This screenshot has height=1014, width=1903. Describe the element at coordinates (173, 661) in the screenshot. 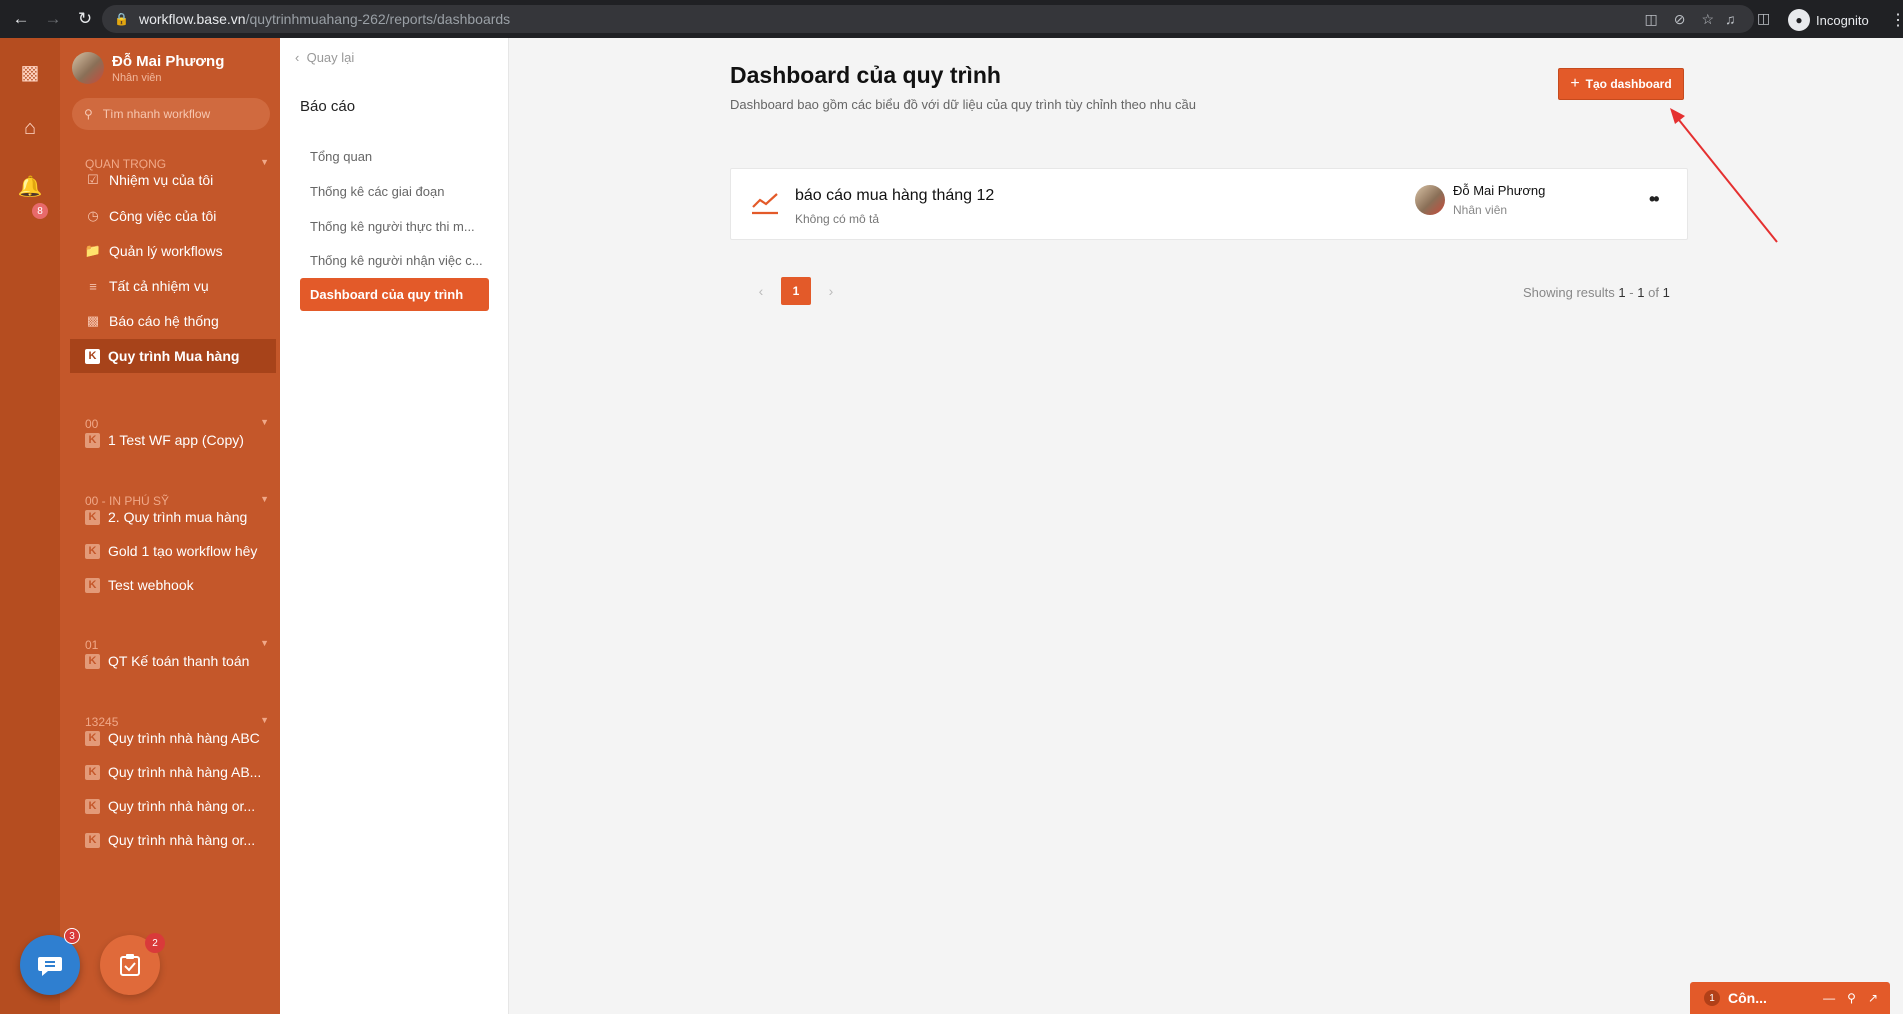

I see `sidebar-item-qt-ke-toan: K QT Kế toán thanh toán` at that location.